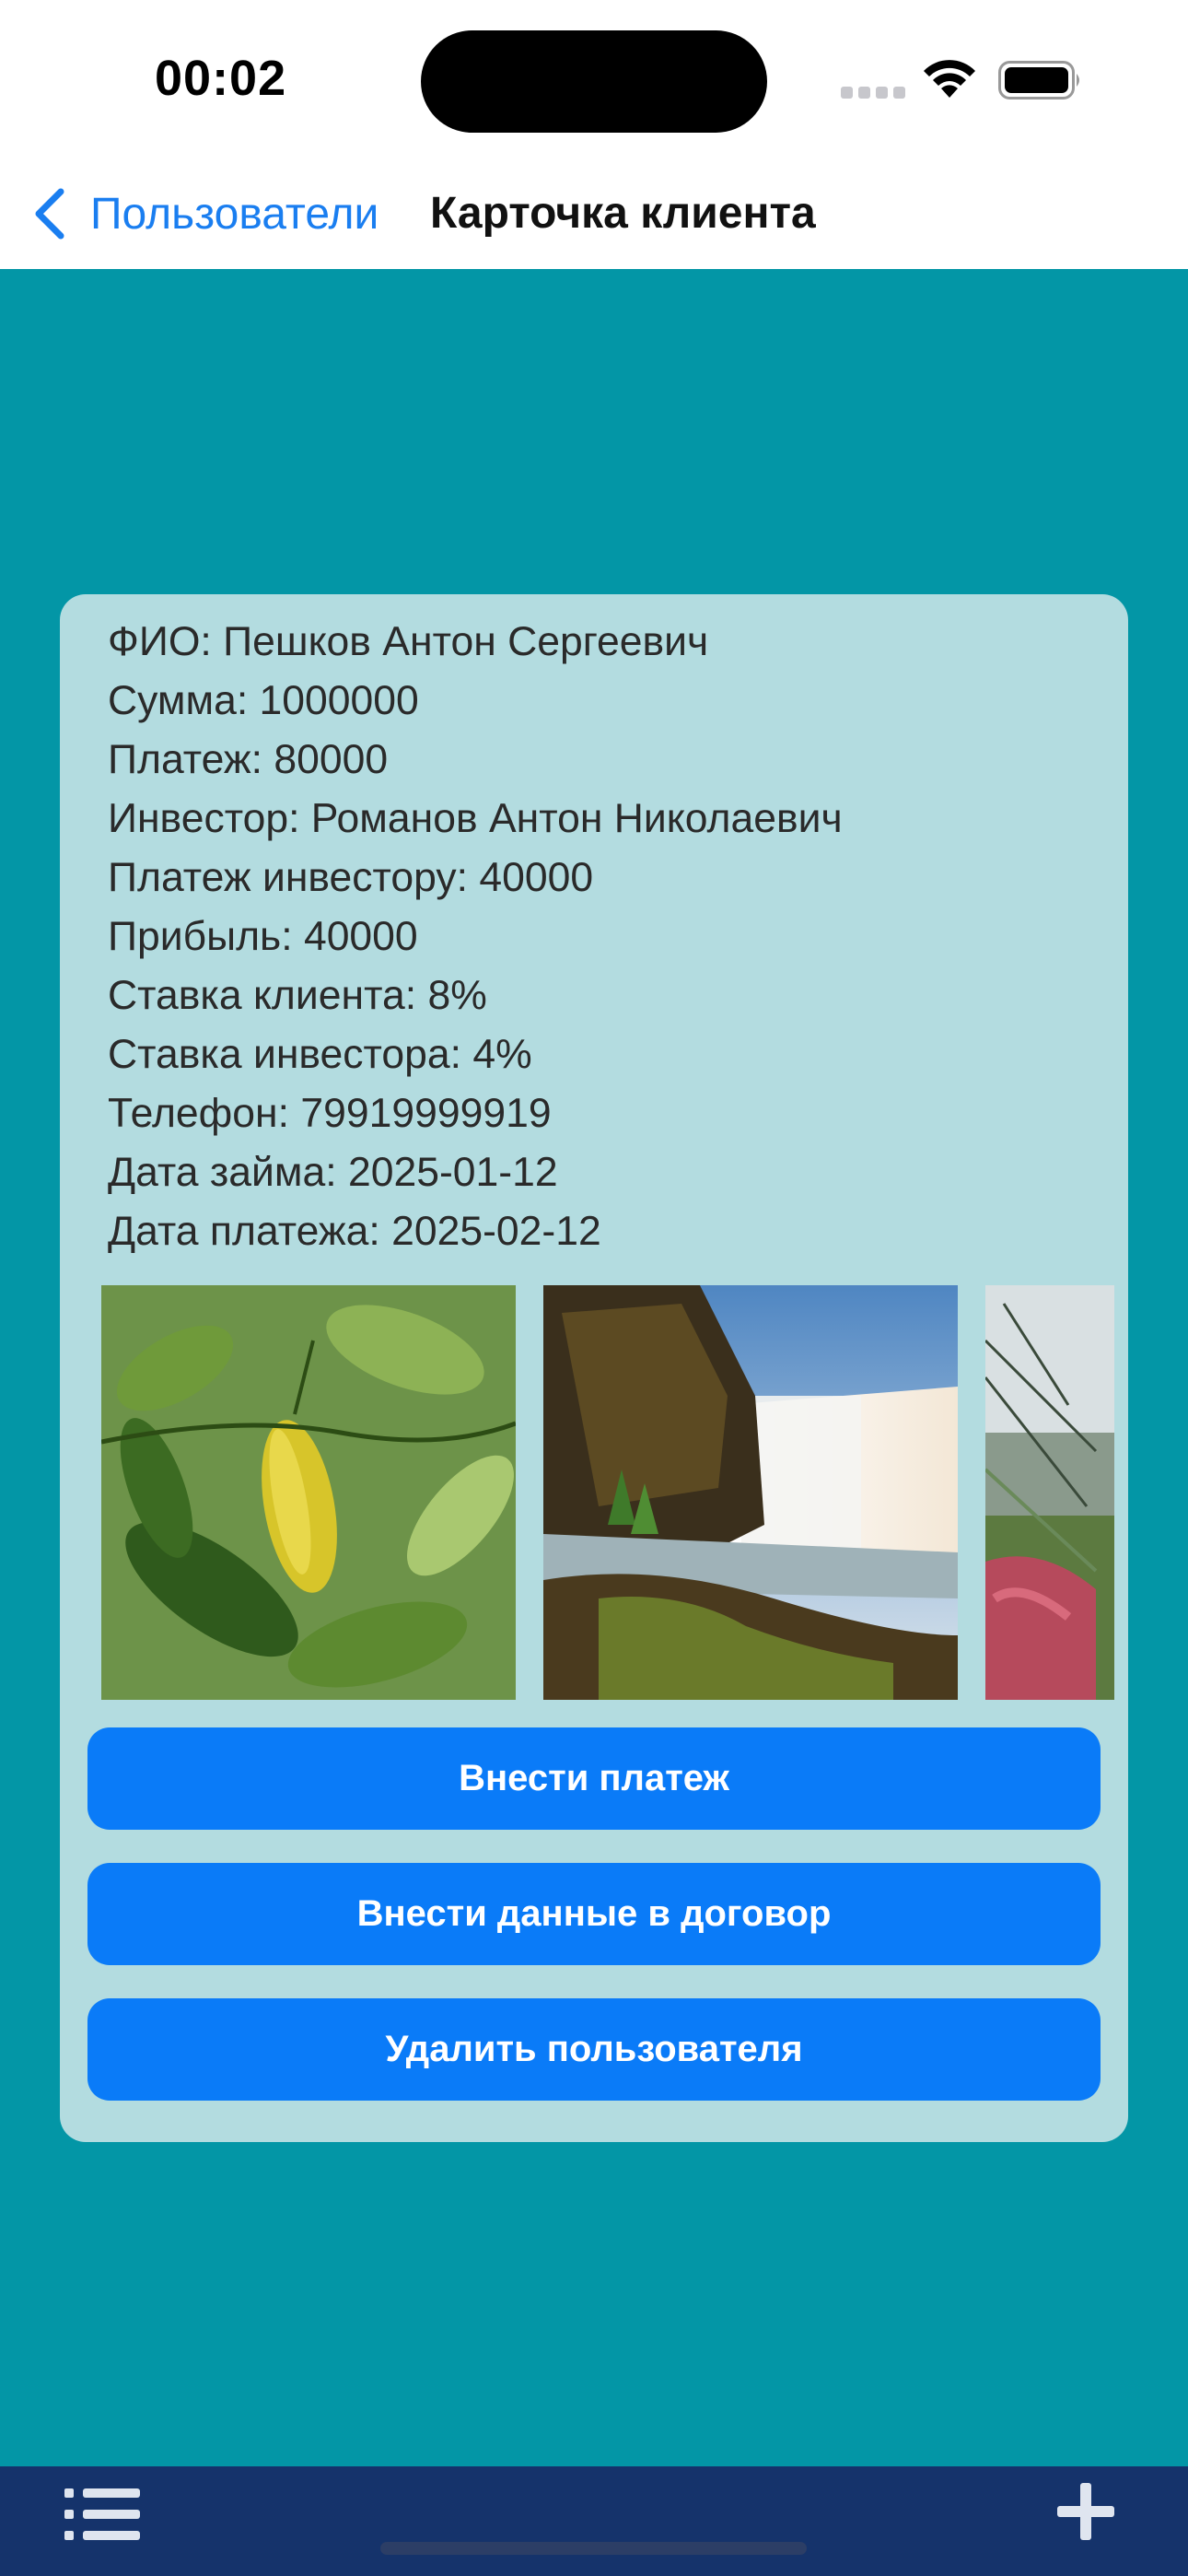  I want to click on investor-name: Инвестор: Романов Антон Николаевич, so click(476, 818).